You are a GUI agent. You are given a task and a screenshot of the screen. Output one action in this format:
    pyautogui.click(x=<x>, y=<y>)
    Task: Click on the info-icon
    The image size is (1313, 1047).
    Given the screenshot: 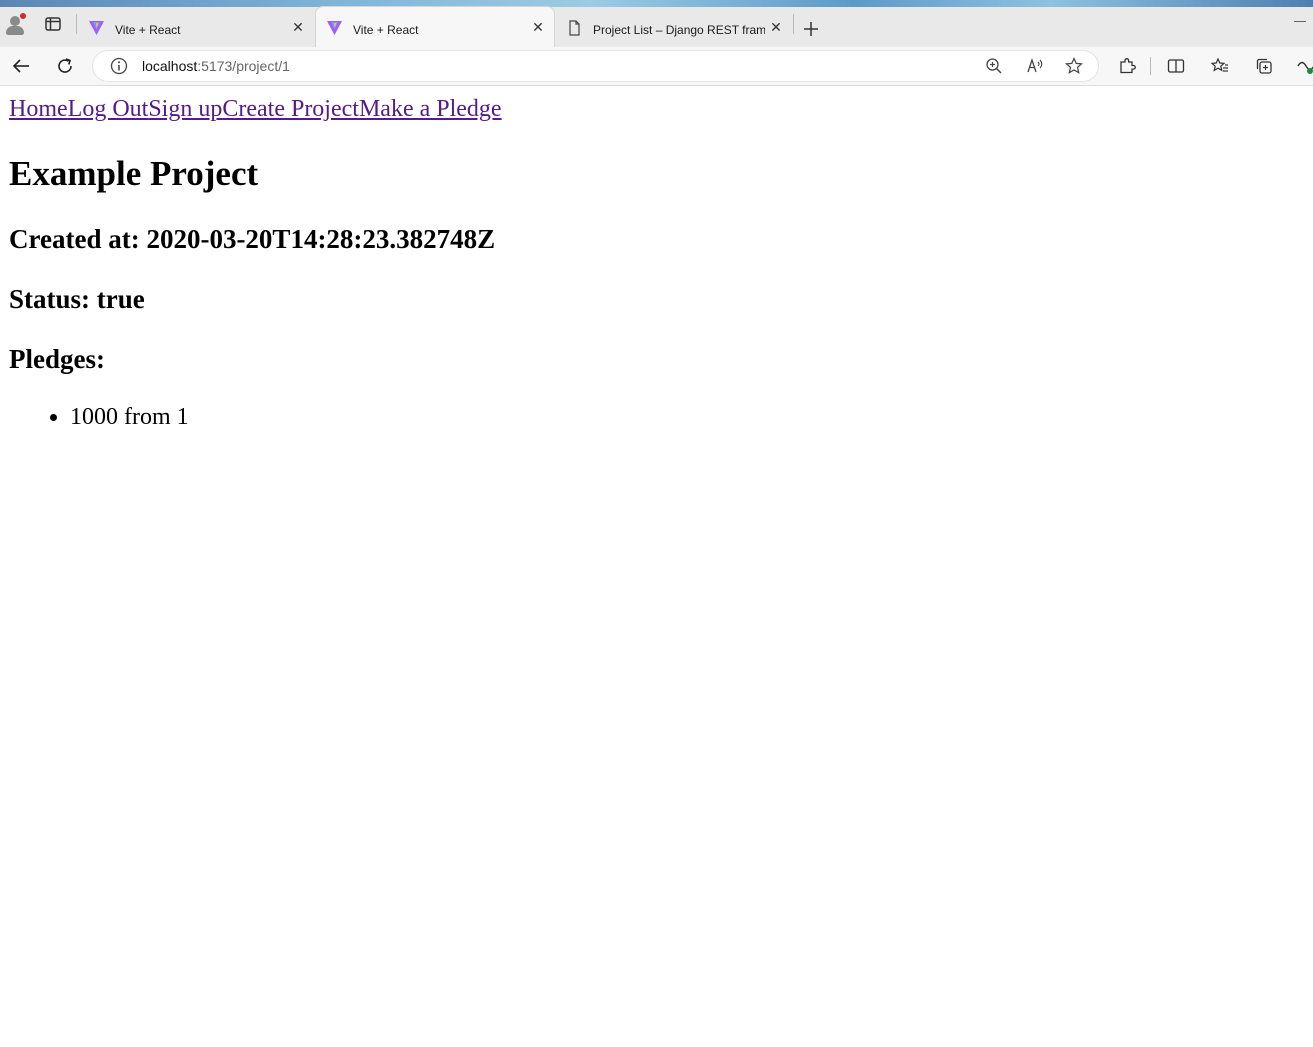 What is the action you would take?
    pyautogui.click(x=119, y=66)
    